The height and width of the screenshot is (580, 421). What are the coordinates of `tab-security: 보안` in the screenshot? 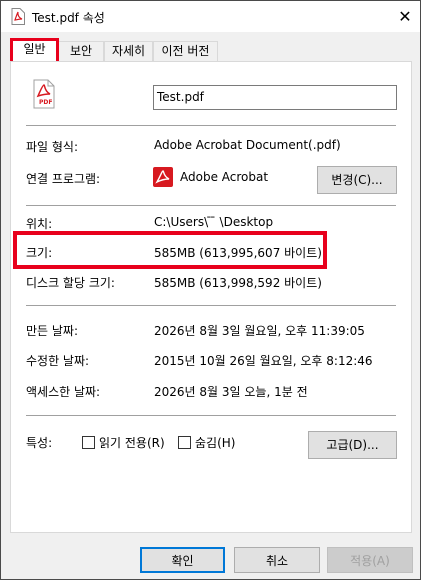 It's located at (81, 51).